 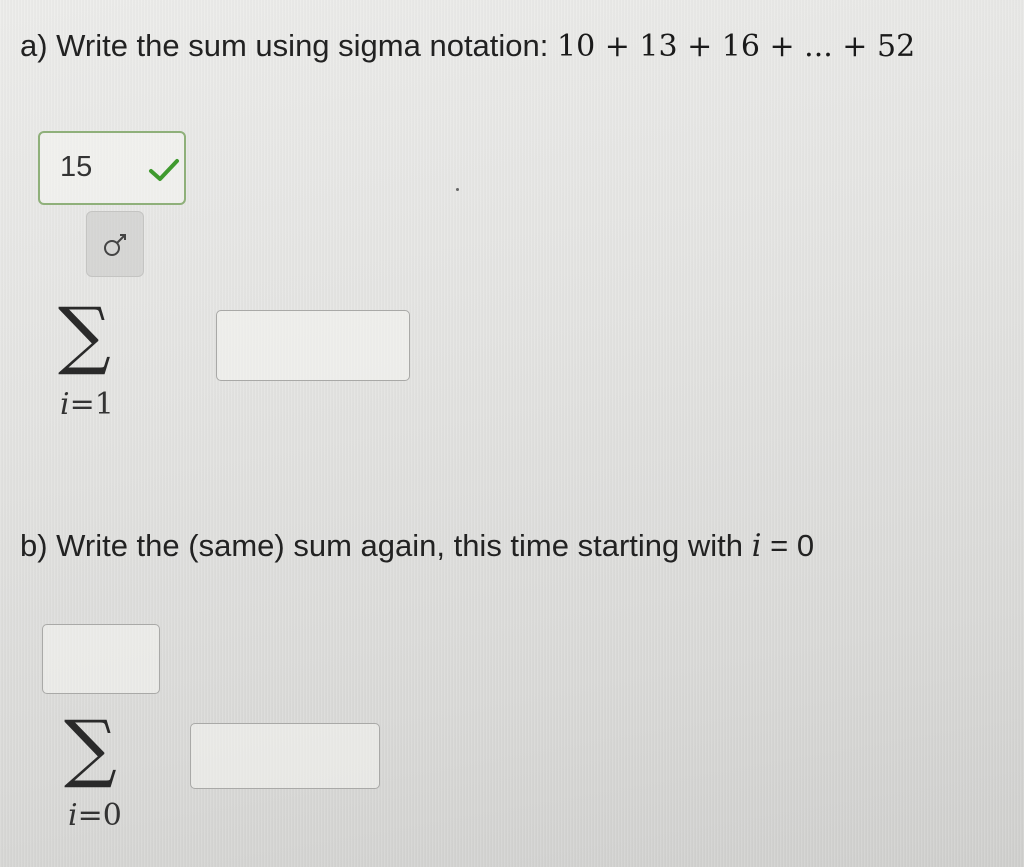 What do you see at coordinates (285, 756) in the screenshot?
I see `expression-input-b` at bounding box center [285, 756].